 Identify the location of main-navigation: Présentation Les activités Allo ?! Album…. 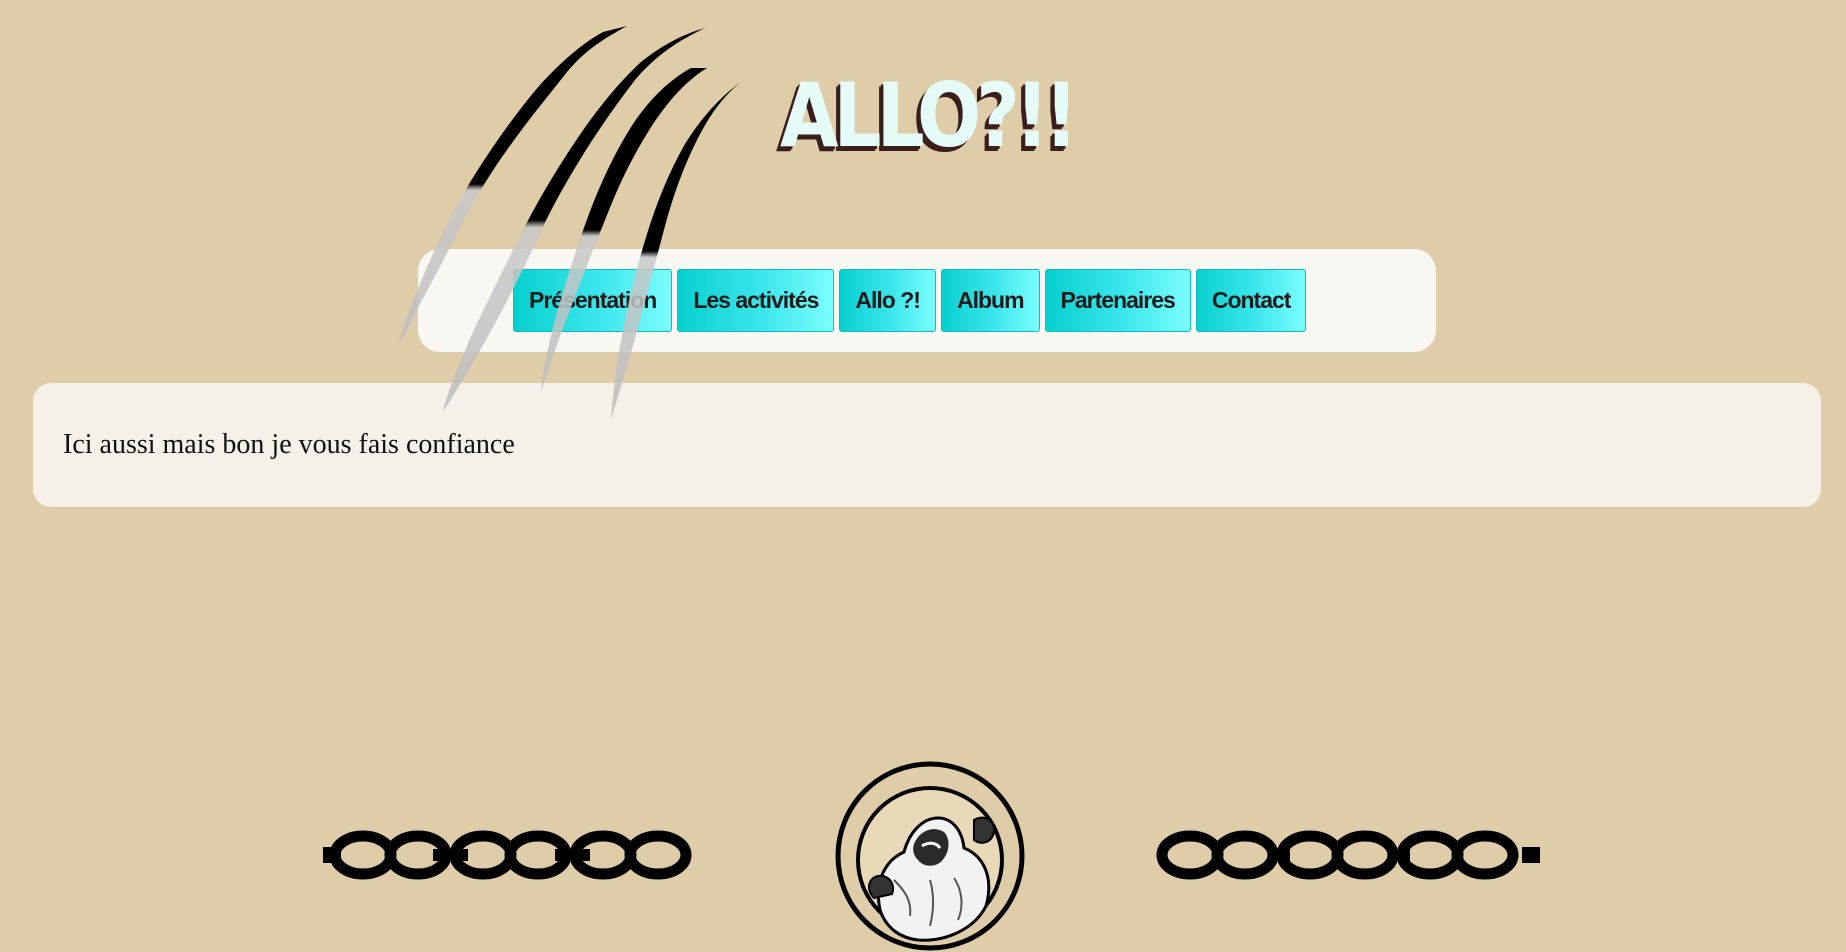
(910, 300).